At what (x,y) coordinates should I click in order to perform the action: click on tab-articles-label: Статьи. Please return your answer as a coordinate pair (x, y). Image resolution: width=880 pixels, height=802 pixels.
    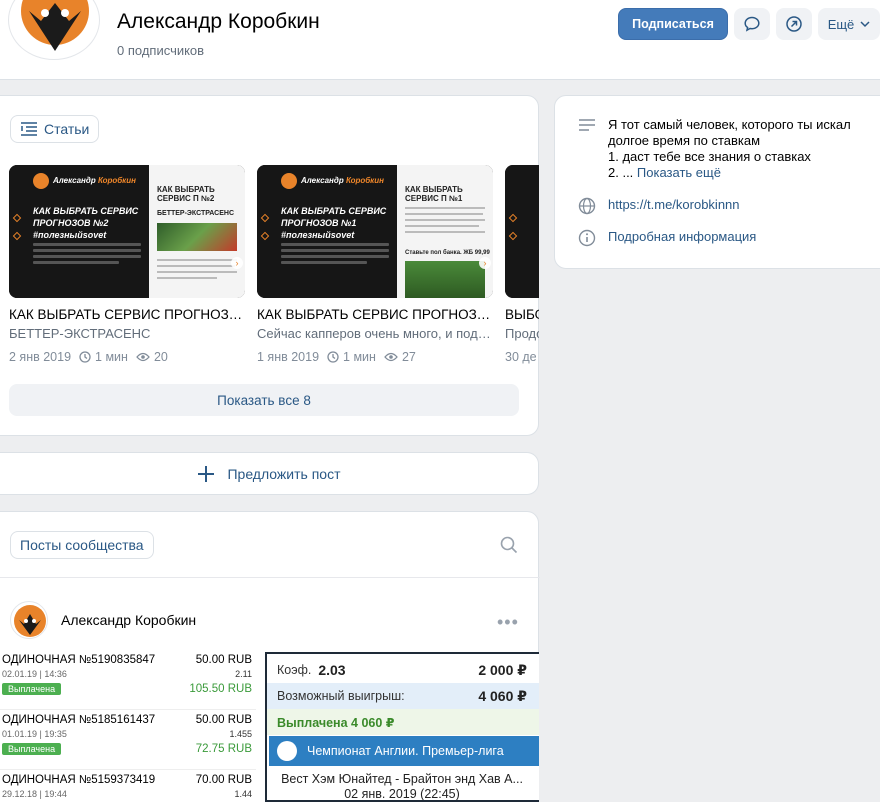
    Looking at the image, I should click on (67, 129).